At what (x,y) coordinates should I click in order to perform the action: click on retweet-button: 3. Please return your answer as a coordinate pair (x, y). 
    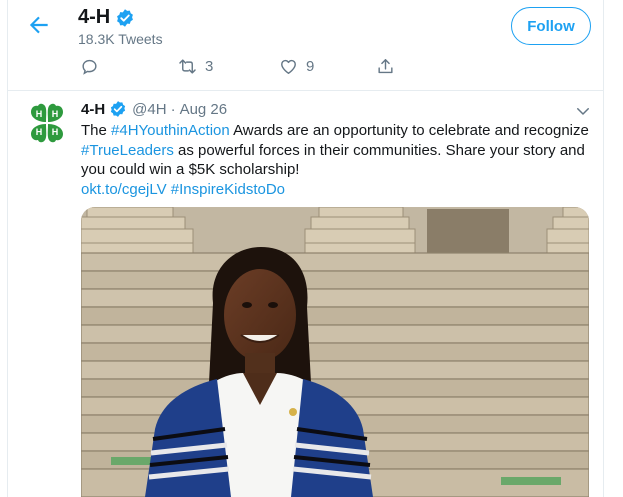
    Looking at the image, I should click on (195, 66).